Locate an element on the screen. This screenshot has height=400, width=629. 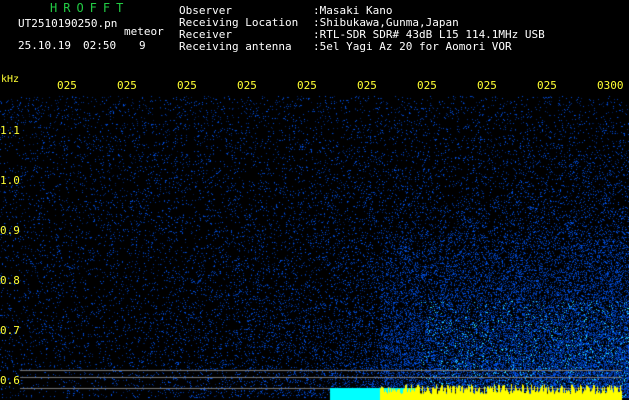
mode-label: meteor is located at coordinates (144, 31).